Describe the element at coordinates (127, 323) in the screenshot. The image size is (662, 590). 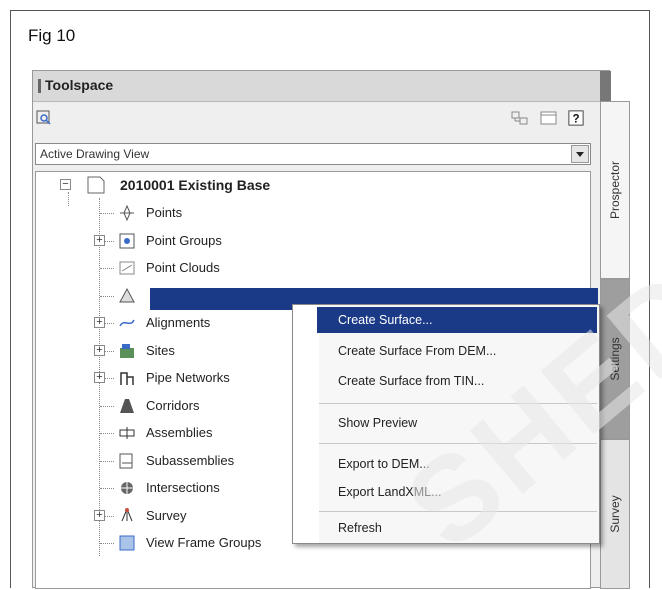
I see `alignments-icon` at that location.